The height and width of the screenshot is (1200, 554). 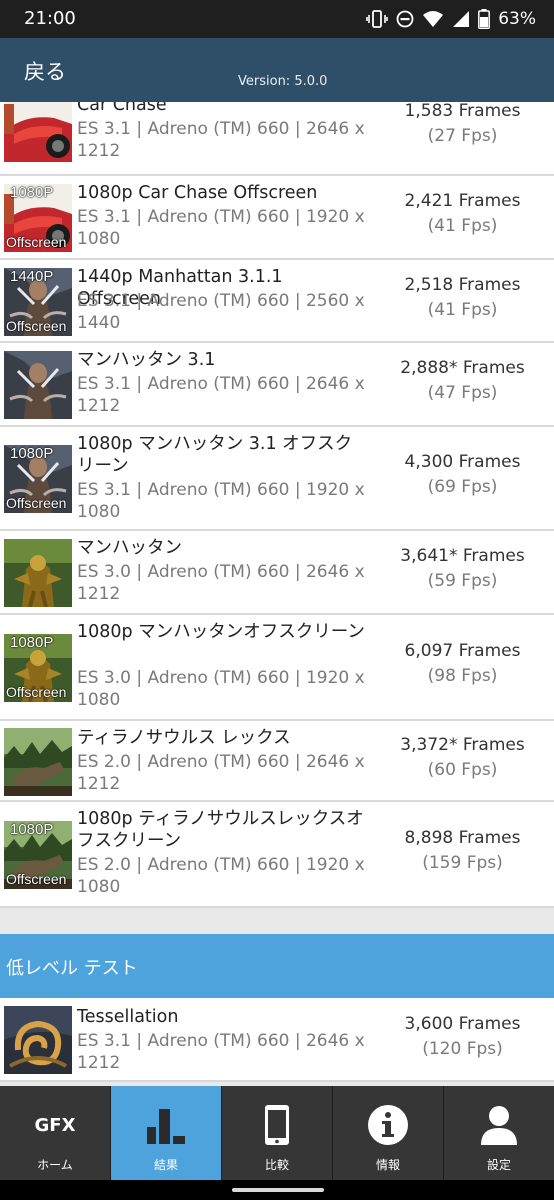 I want to click on bar-chart-icon, so click(x=166, y=1125).